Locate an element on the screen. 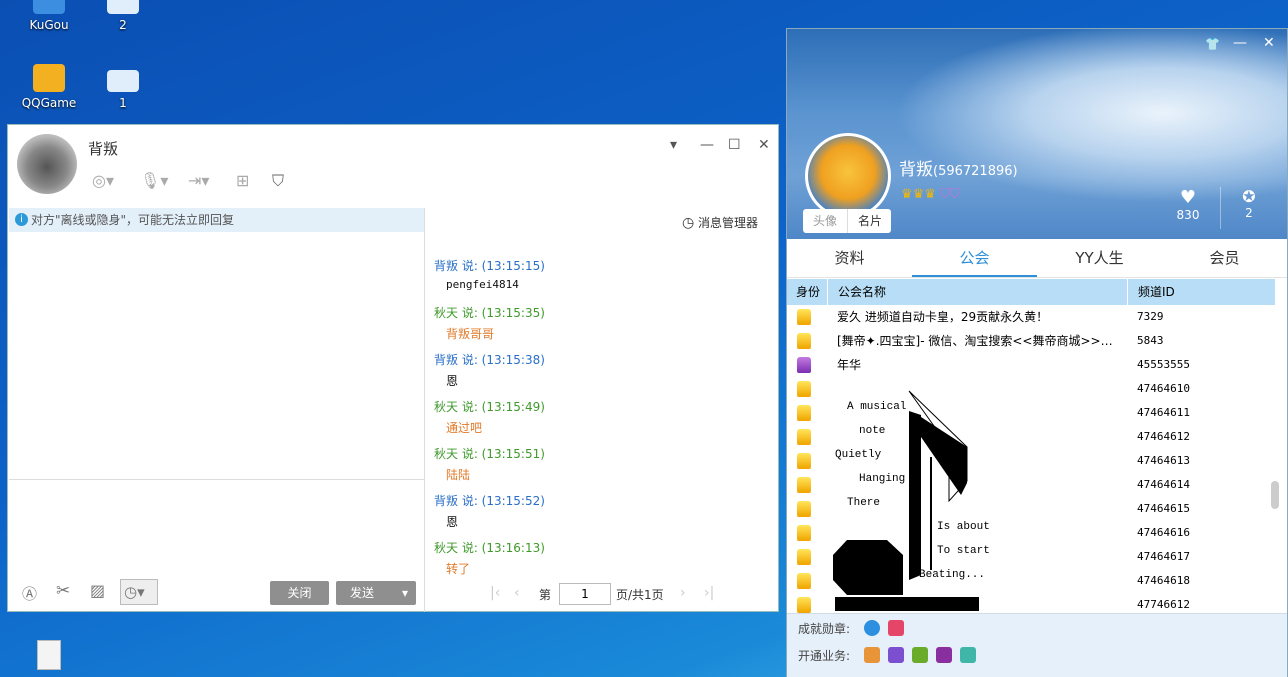 The width and height of the screenshot is (1288, 677). message-manager-button: ◷ 消息管理器 is located at coordinates (720, 222).